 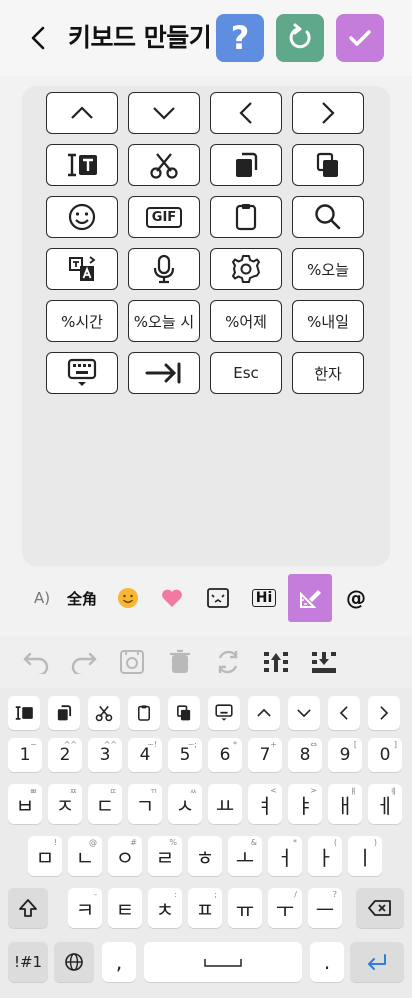 What do you see at coordinates (325, 856) in the screenshot?
I see `key-a: ㅏ(` at bounding box center [325, 856].